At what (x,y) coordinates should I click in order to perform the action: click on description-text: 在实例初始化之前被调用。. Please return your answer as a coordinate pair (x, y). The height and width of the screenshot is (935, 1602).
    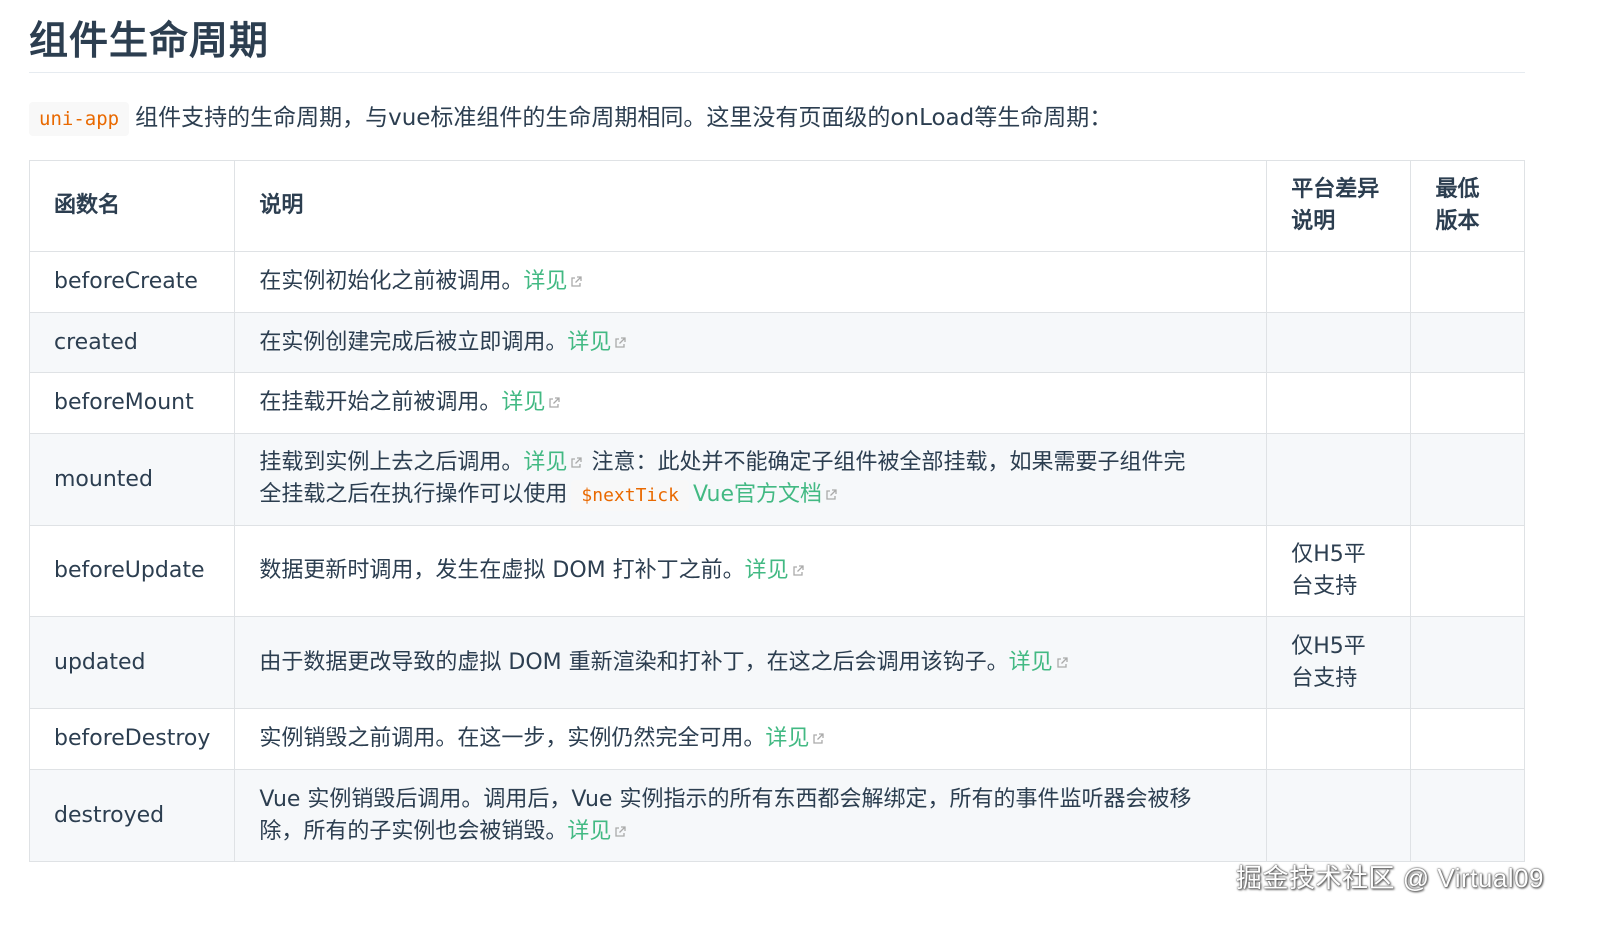
    Looking at the image, I should click on (391, 281).